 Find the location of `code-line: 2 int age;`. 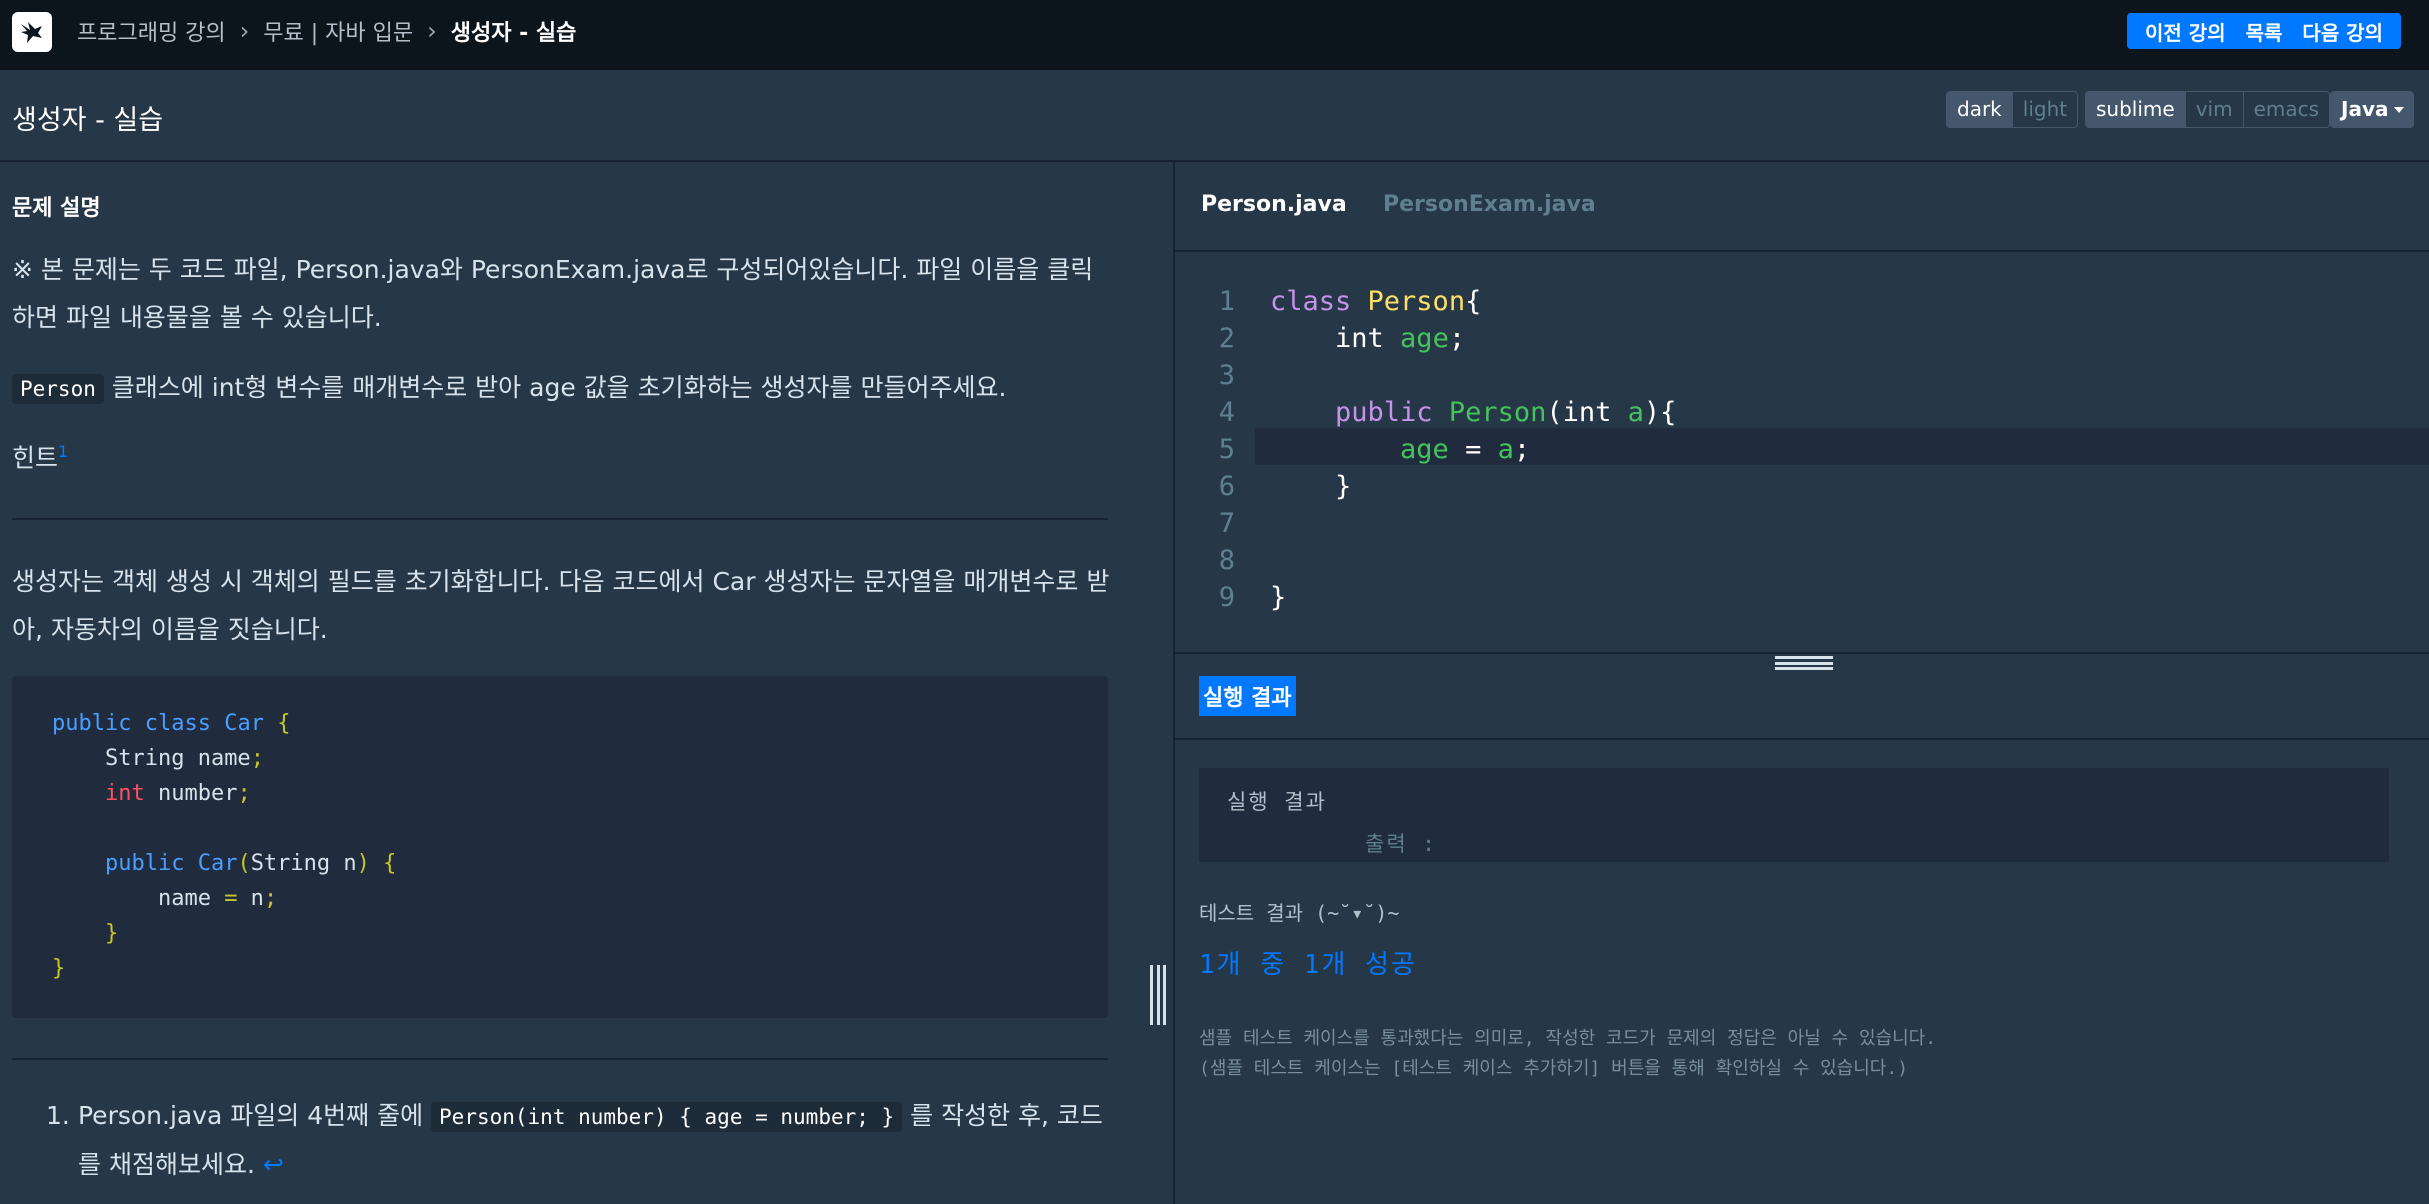

code-line: 2 int age; is located at coordinates (1342, 338).